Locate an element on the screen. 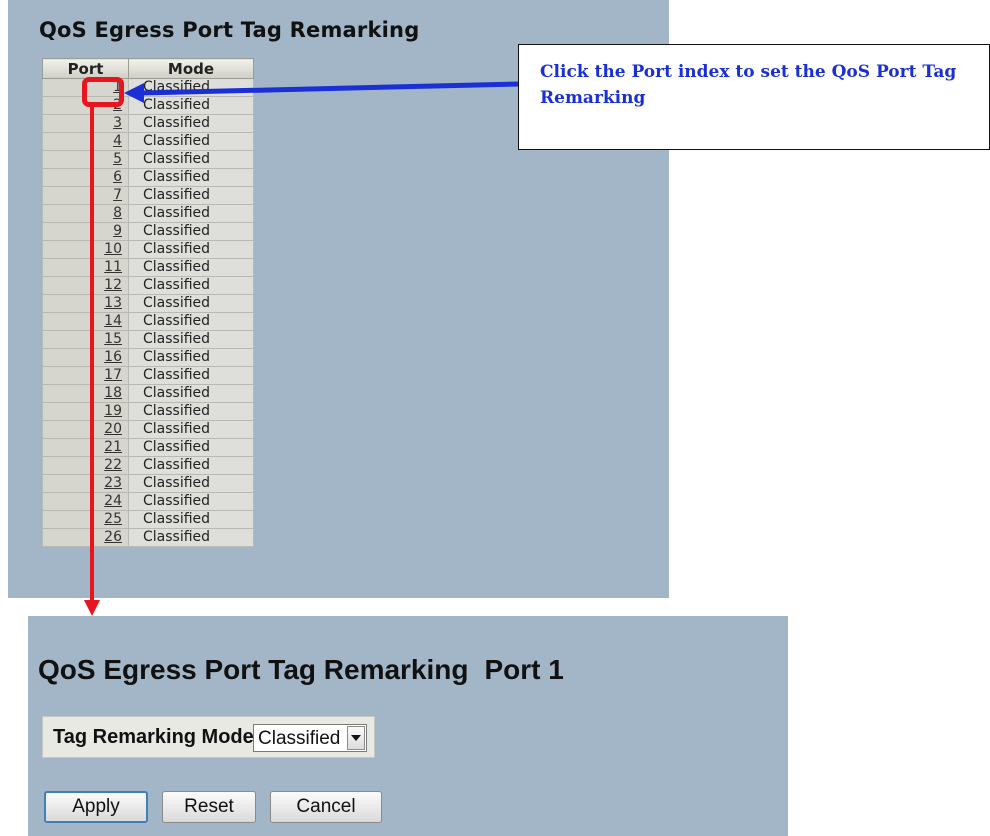  table-row: 6 Classified is located at coordinates (148, 177).